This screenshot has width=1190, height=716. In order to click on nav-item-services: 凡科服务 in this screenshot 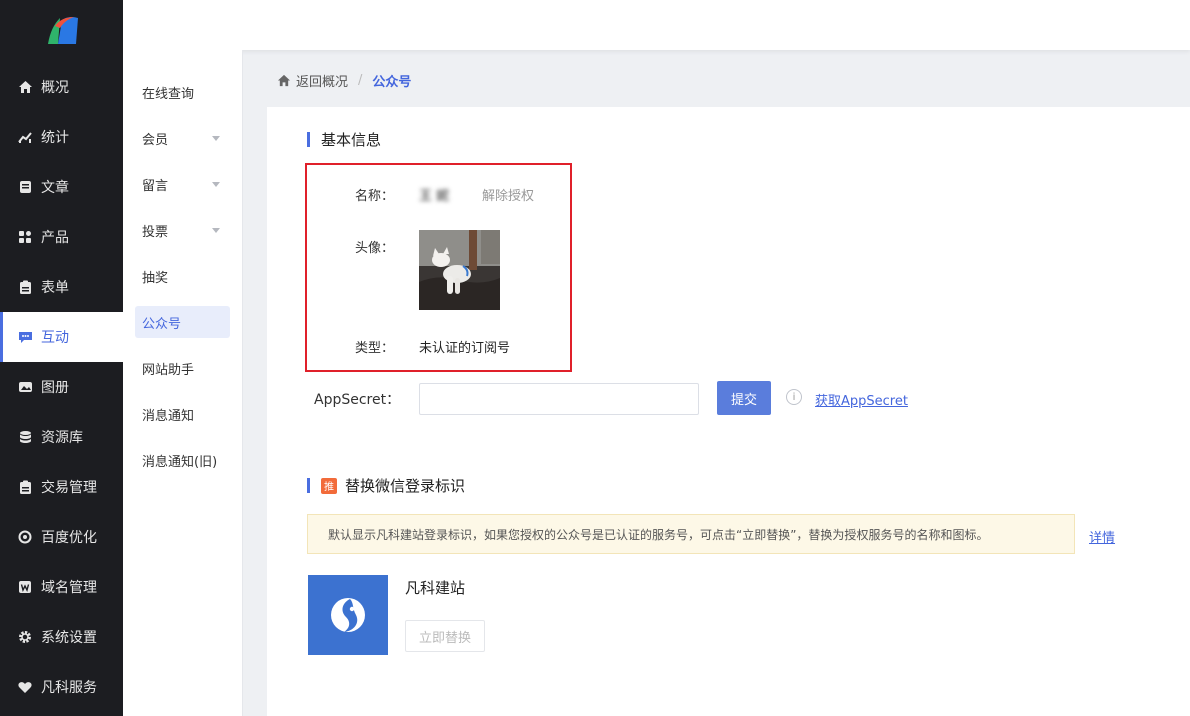, I will do `click(61, 687)`.